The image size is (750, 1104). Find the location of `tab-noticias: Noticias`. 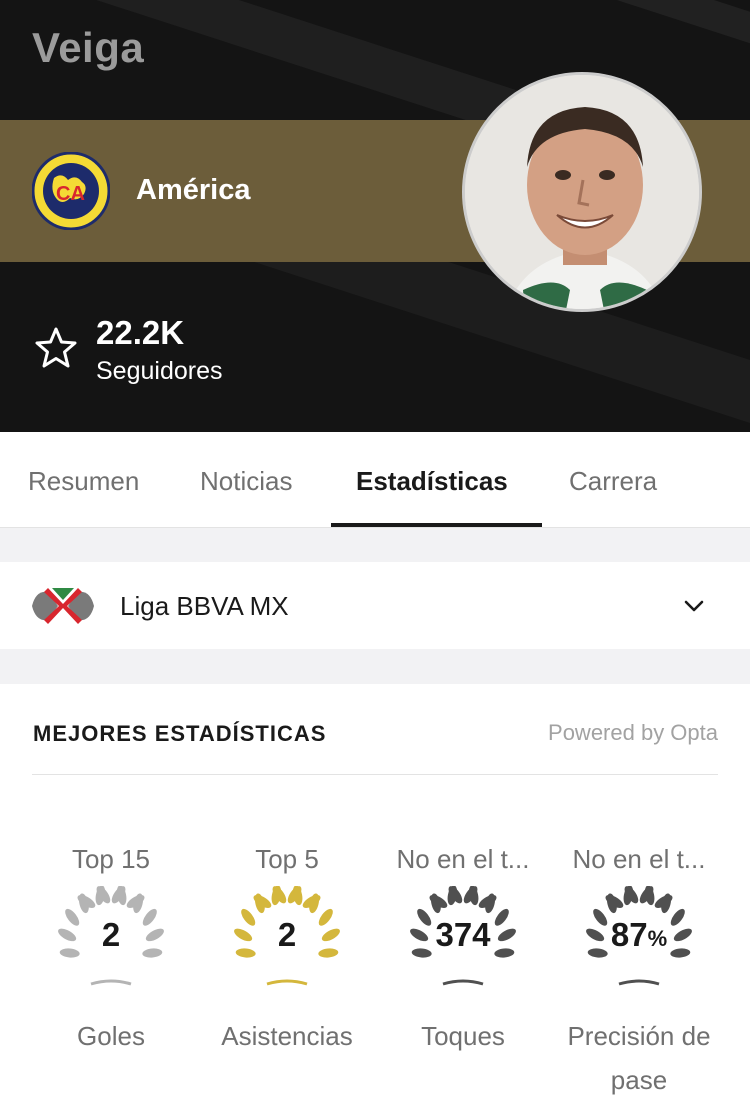

tab-noticias: Noticias is located at coordinates (246, 481).